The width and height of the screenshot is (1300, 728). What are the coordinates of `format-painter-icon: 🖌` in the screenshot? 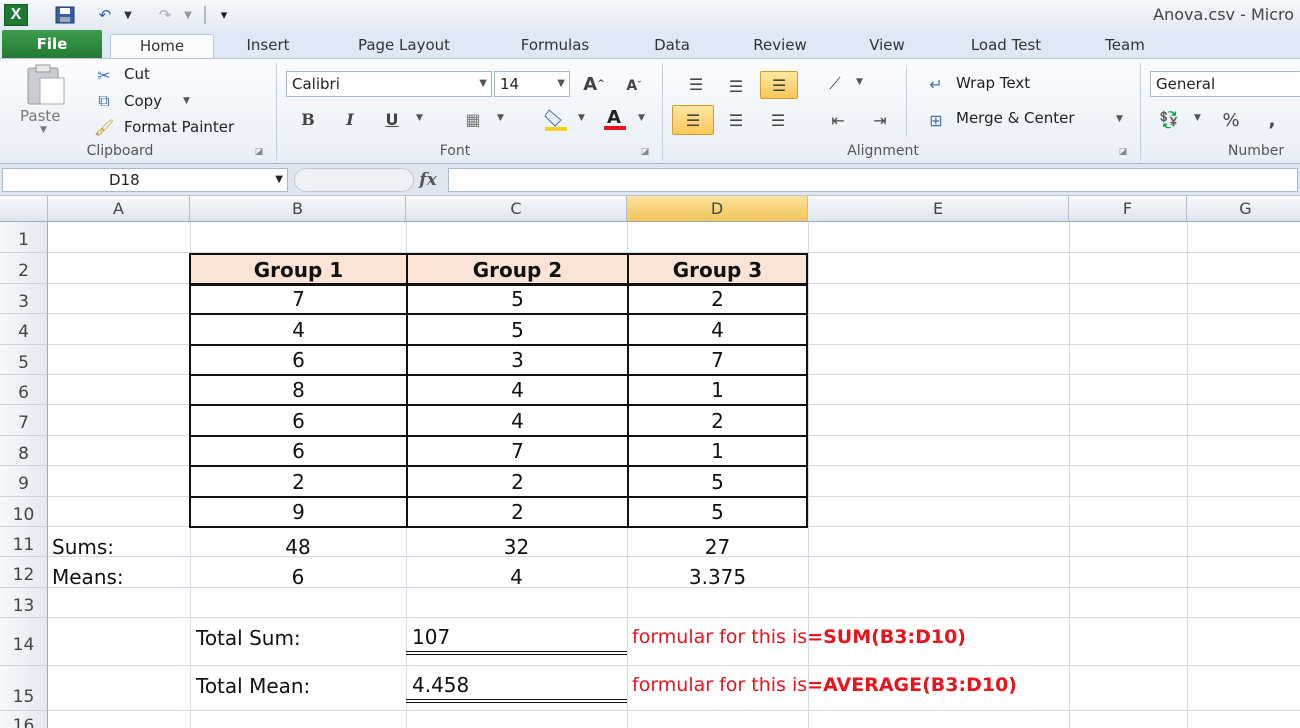 It's located at (104, 127).